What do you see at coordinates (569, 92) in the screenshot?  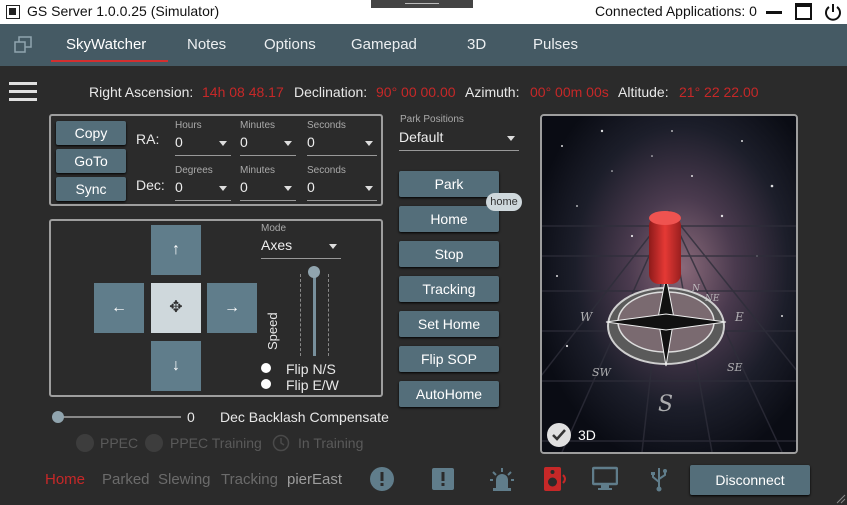 I see `azimuth-value: 00° 00m 00s` at bounding box center [569, 92].